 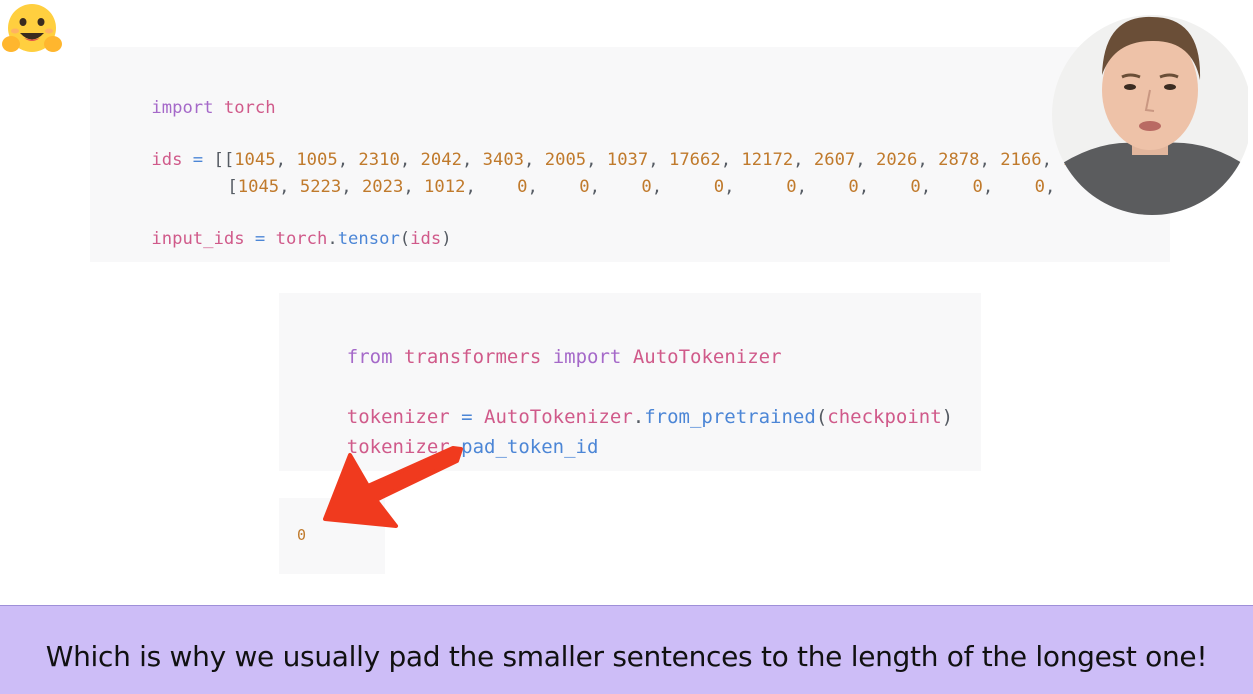 What do you see at coordinates (249, 108) in the screenshot?
I see `module-torch: torch` at bounding box center [249, 108].